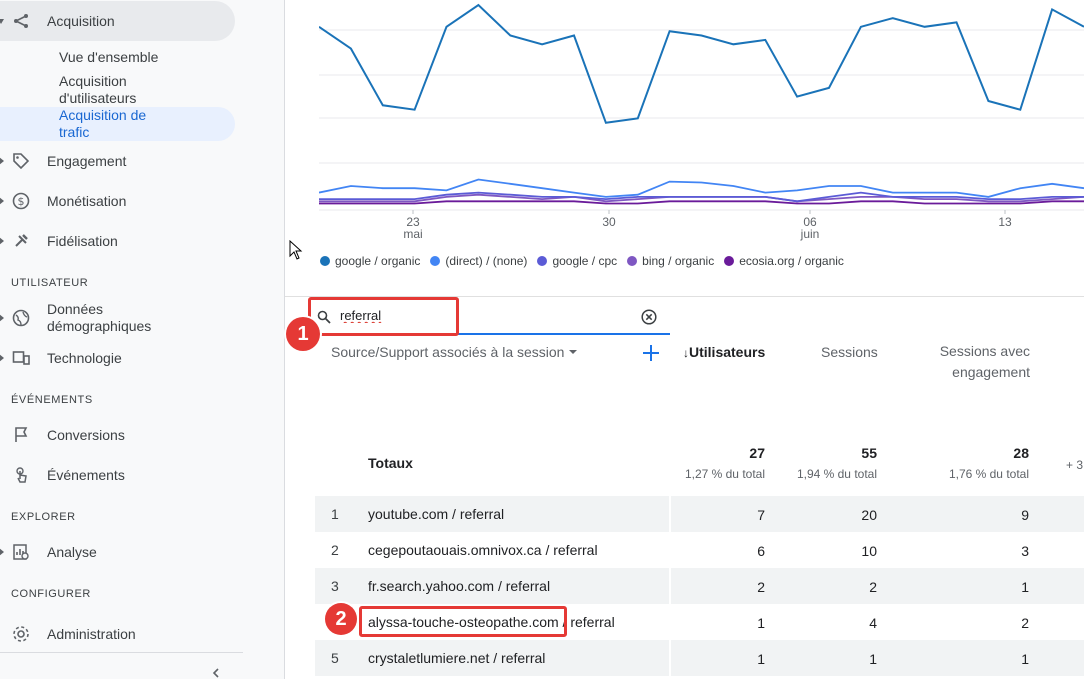 This screenshot has width=1084, height=679. I want to click on series-line-ecosia-org-organic, so click(701, 202).